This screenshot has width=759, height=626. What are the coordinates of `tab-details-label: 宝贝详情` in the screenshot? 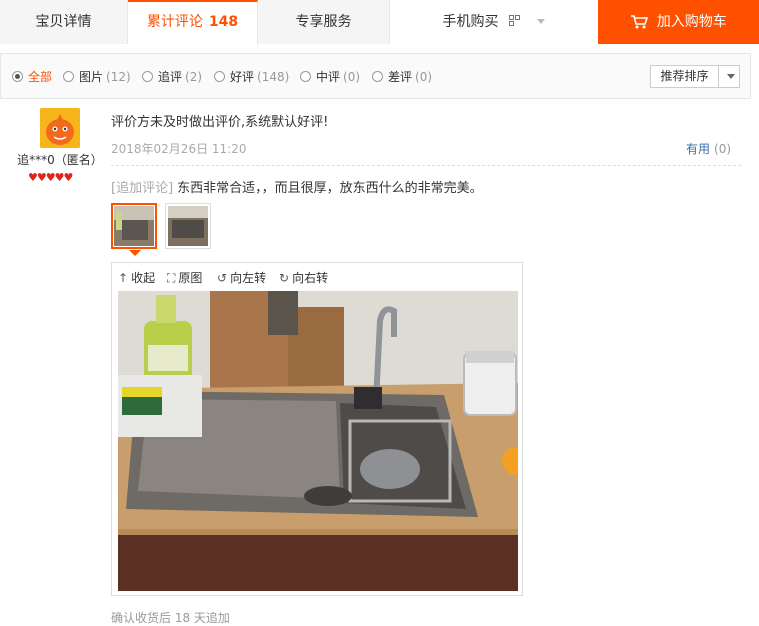 It's located at (63, 22).